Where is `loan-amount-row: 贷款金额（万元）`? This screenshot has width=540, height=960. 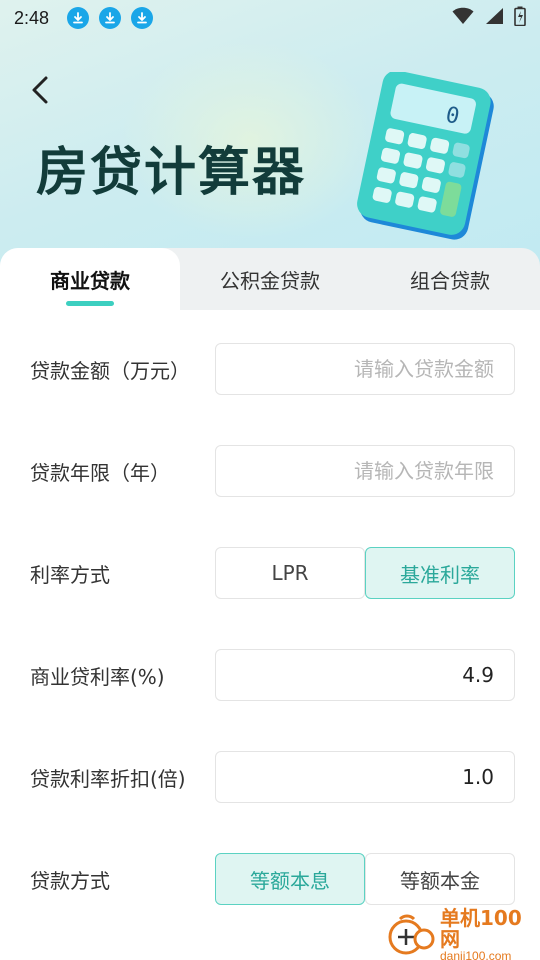 loan-amount-row: 贷款金额（万元） is located at coordinates (270, 369).